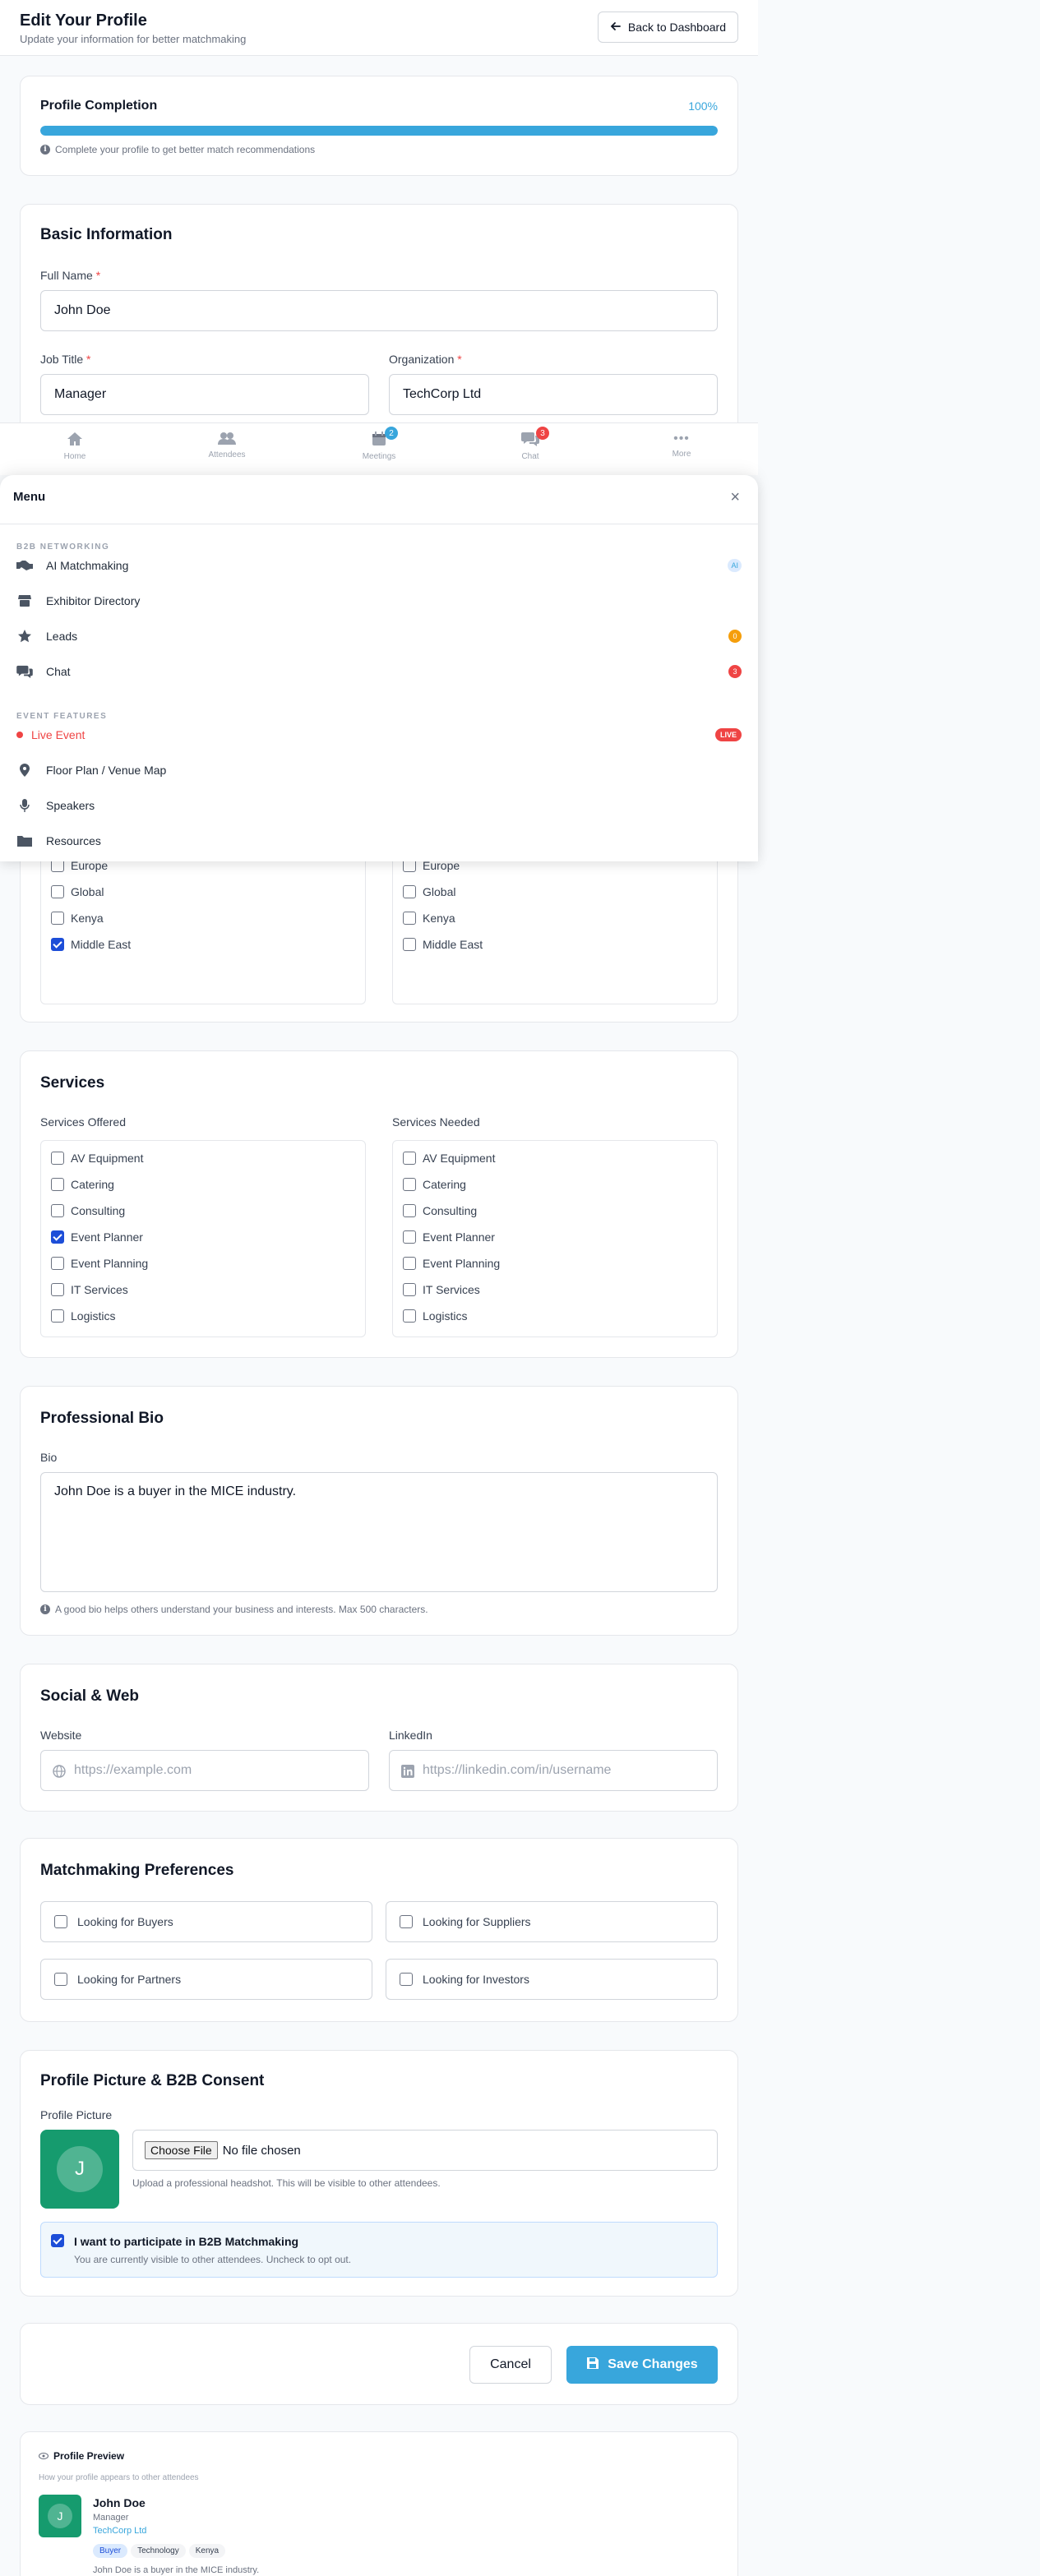 The height and width of the screenshot is (2576, 1040). I want to click on menu-item-floor-plan: Floor Plan / Venue Map, so click(379, 770).